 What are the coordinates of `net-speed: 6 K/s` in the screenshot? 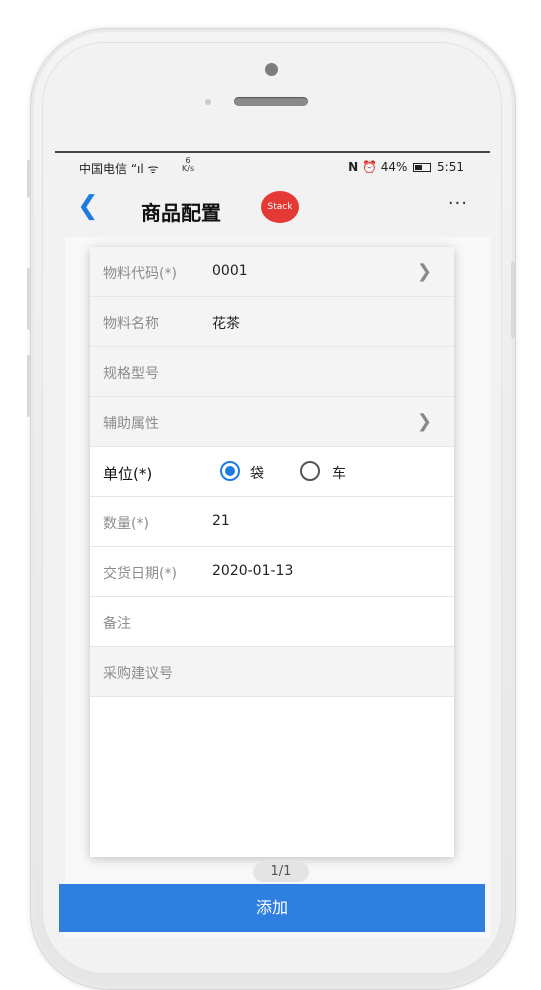 It's located at (188, 165).